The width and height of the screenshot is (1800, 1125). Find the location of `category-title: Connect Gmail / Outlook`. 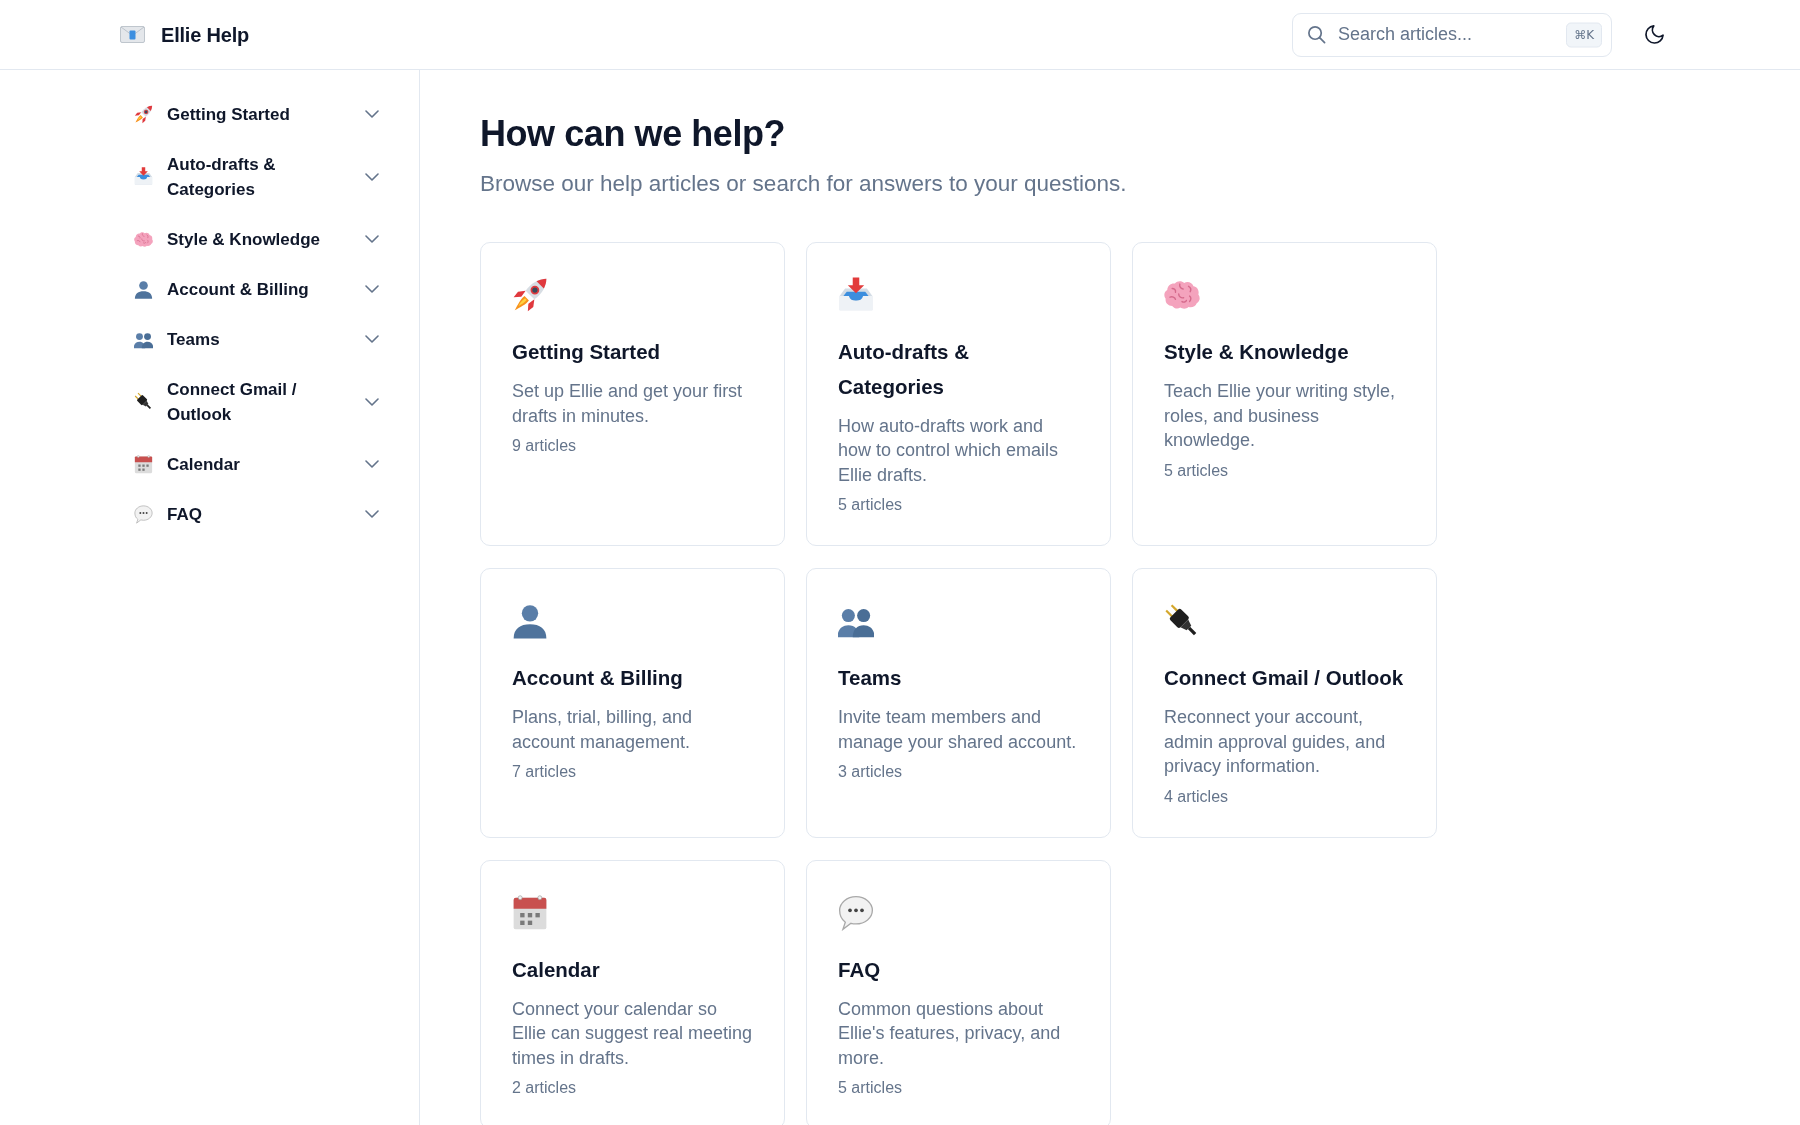

category-title: Connect Gmail / Outlook is located at coordinates (1284, 678).